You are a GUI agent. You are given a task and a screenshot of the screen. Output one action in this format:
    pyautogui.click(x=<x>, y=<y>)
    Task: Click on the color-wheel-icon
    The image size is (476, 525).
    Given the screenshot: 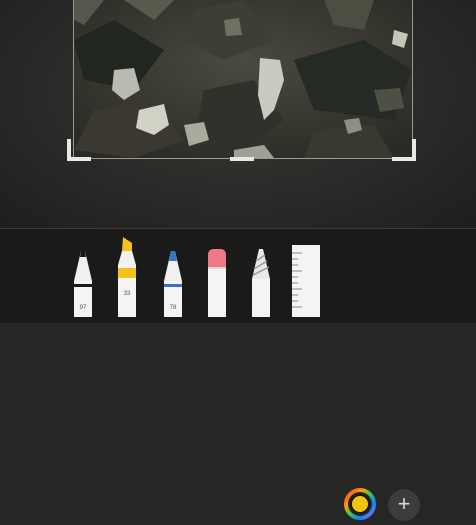 What is the action you would take?
    pyautogui.click(x=360, y=504)
    